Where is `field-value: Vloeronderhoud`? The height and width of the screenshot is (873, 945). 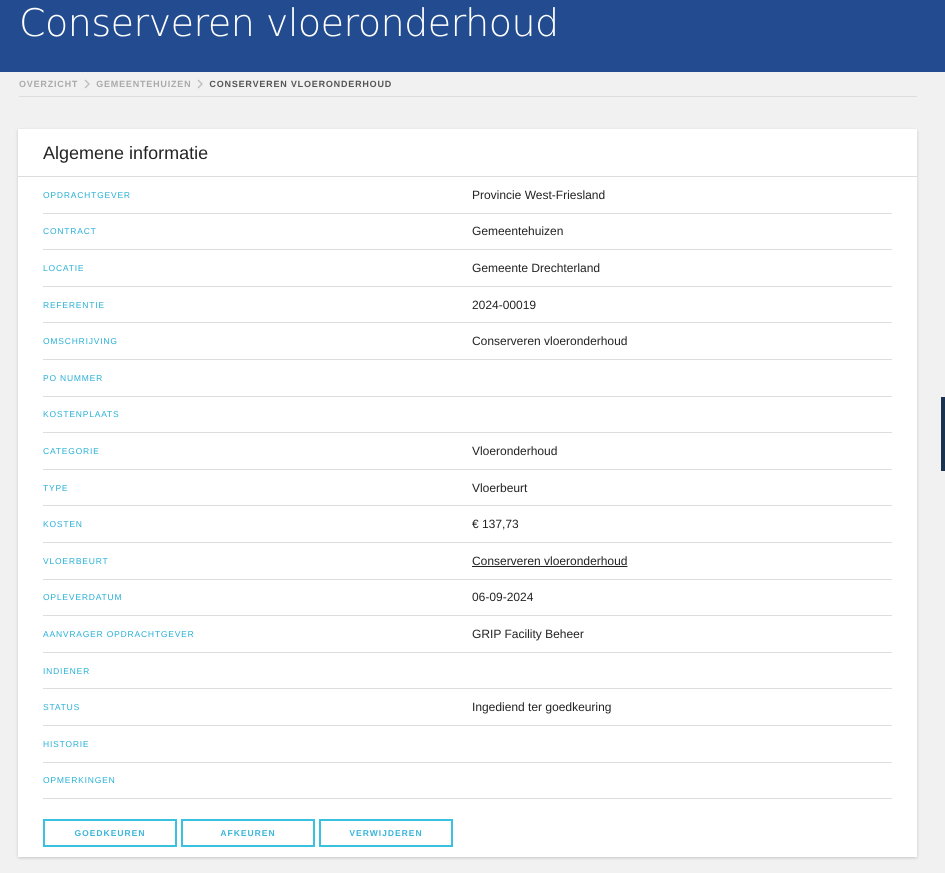 field-value: Vloeronderhoud is located at coordinates (515, 451).